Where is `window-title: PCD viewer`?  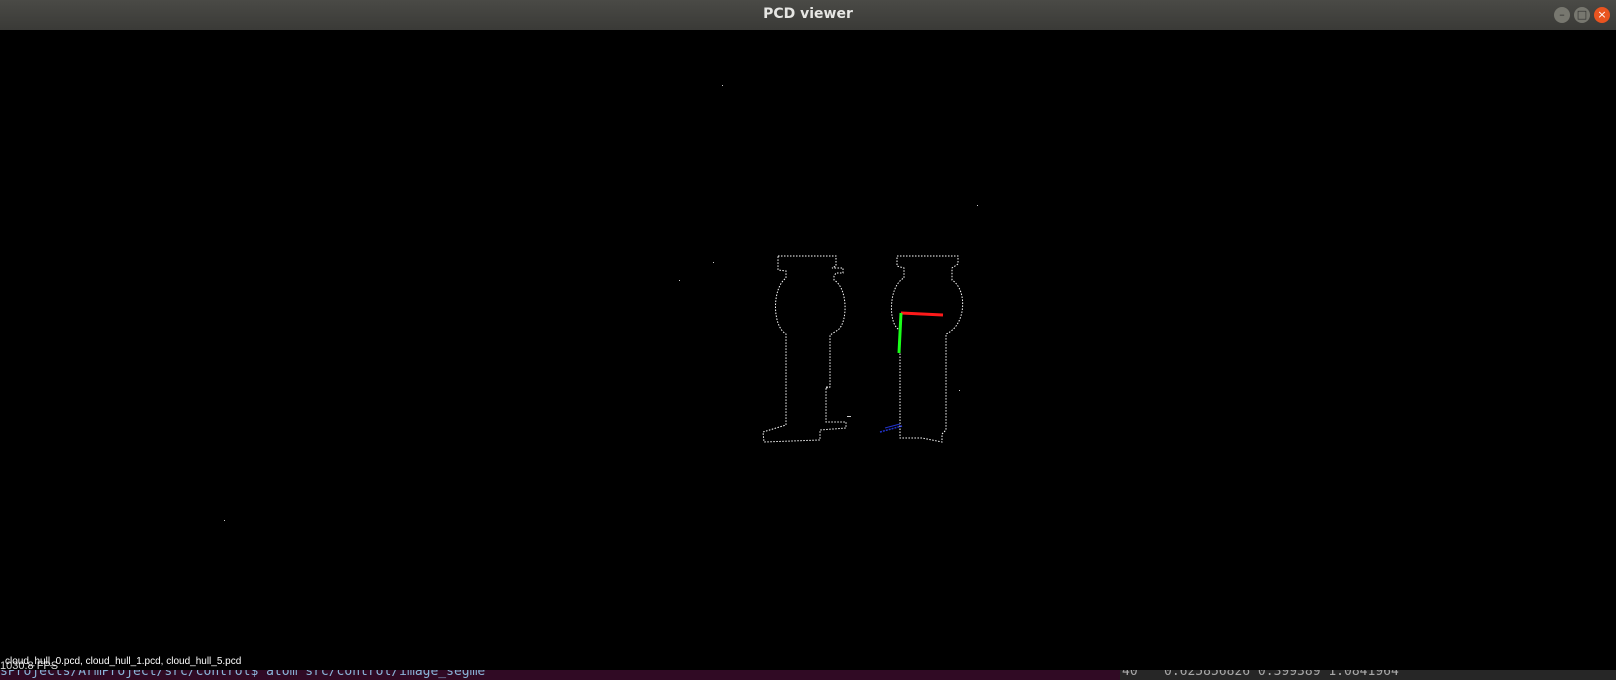 window-title: PCD viewer is located at coordinates (808, 14).